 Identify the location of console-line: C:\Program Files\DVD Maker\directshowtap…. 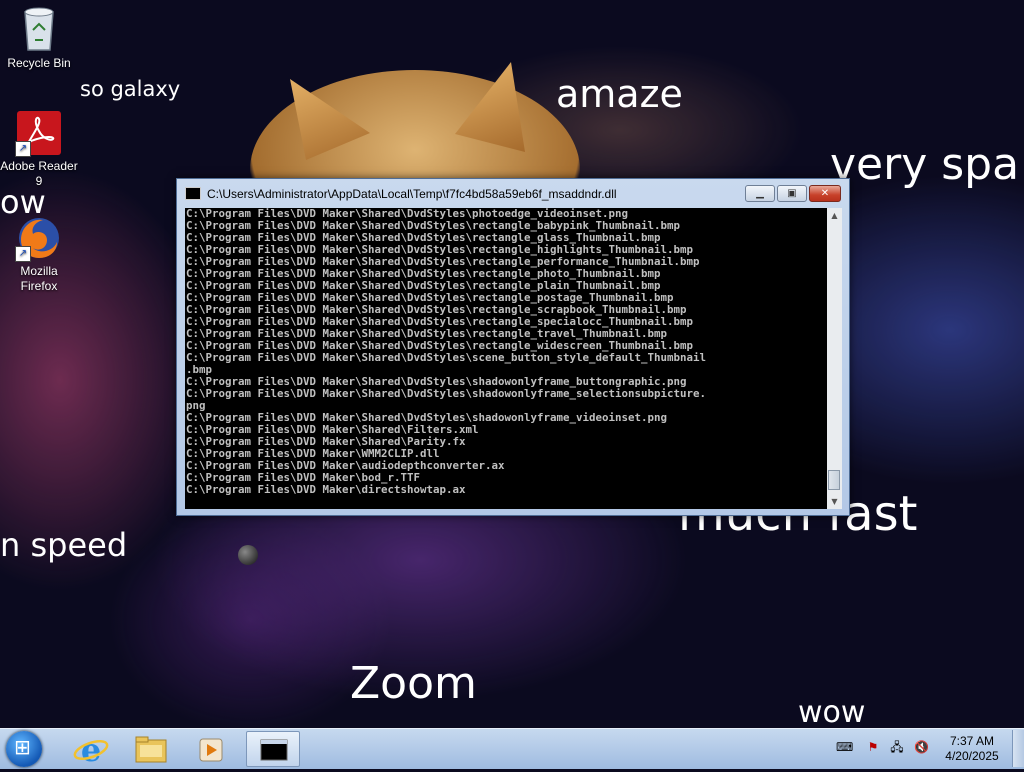
(326, 489).